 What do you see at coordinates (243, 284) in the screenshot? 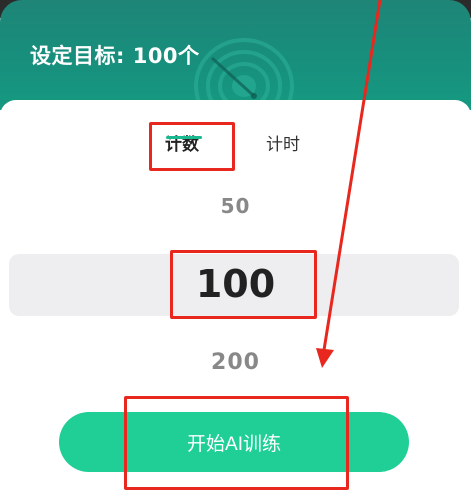
I see `annotation-box-value` at bounding box center [243, 284].